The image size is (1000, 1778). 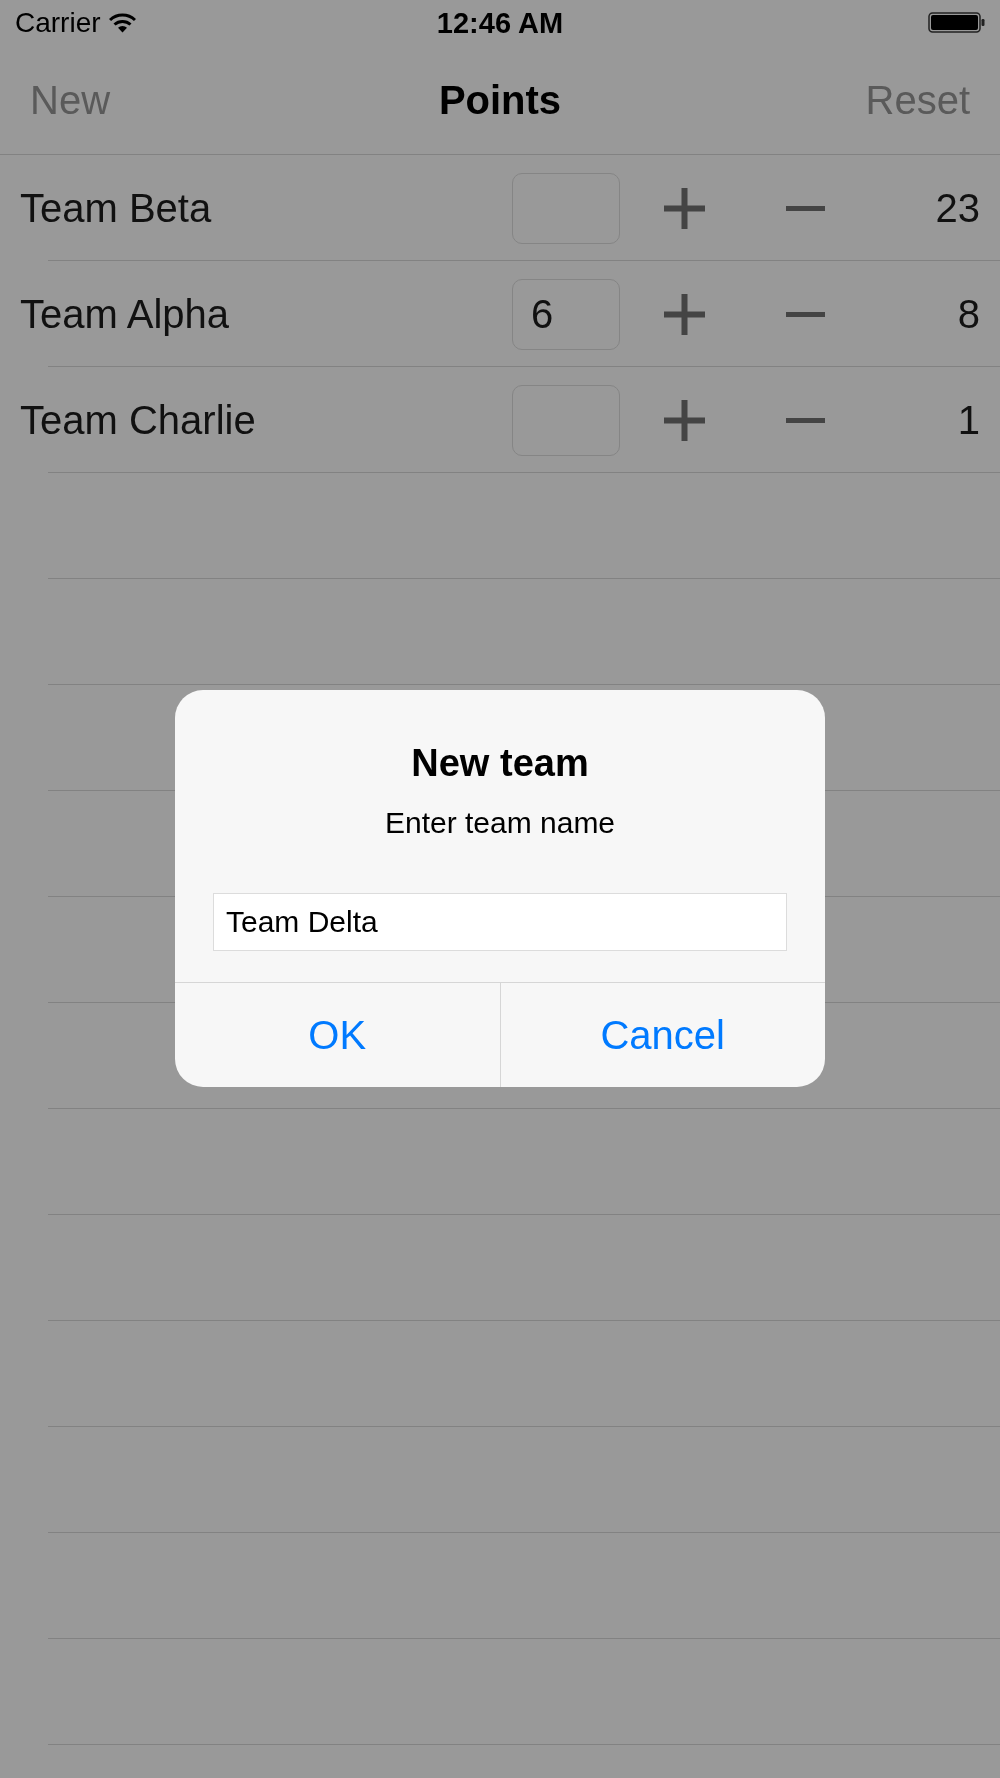 I want to click on nav-button: New, so click(x=70, y=99).